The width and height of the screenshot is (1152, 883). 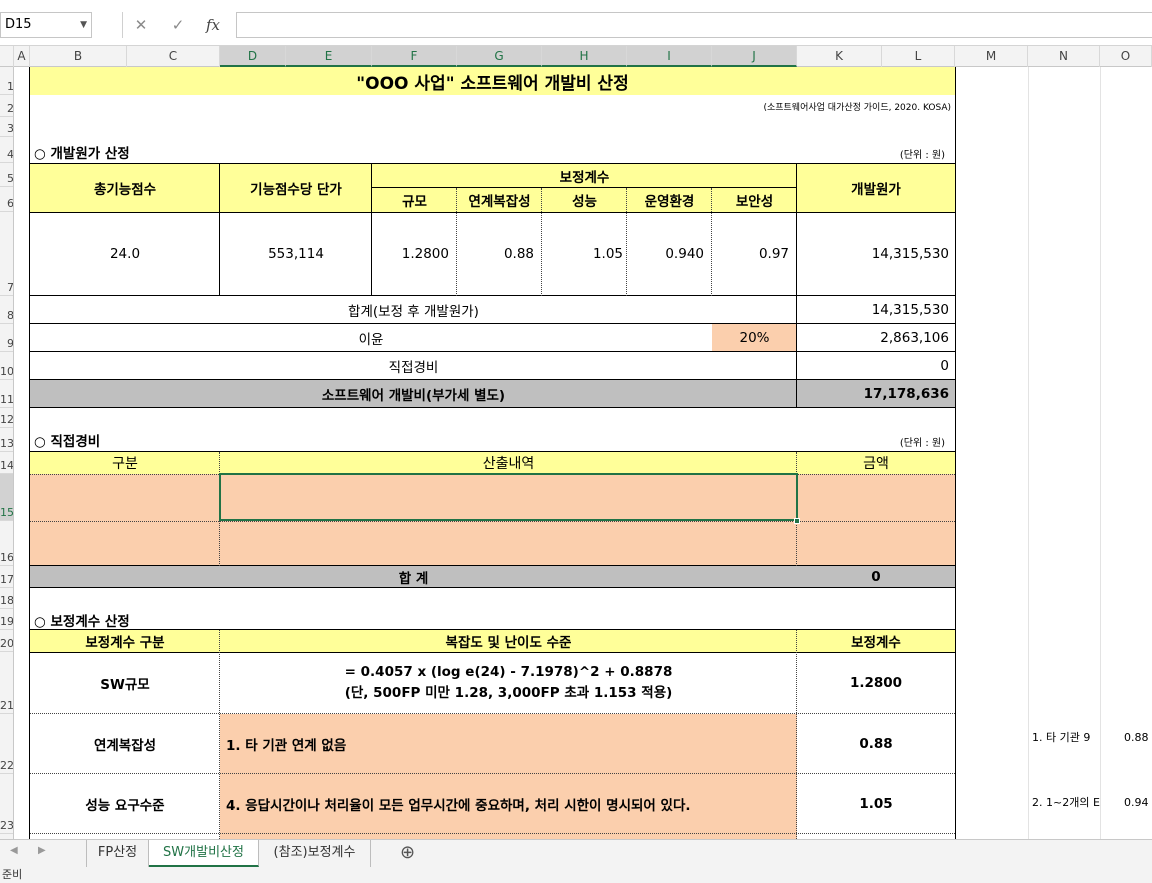 I want to click on section-title-dev-cost: ○ 개발원가 산정, so click(x=230, y=152).